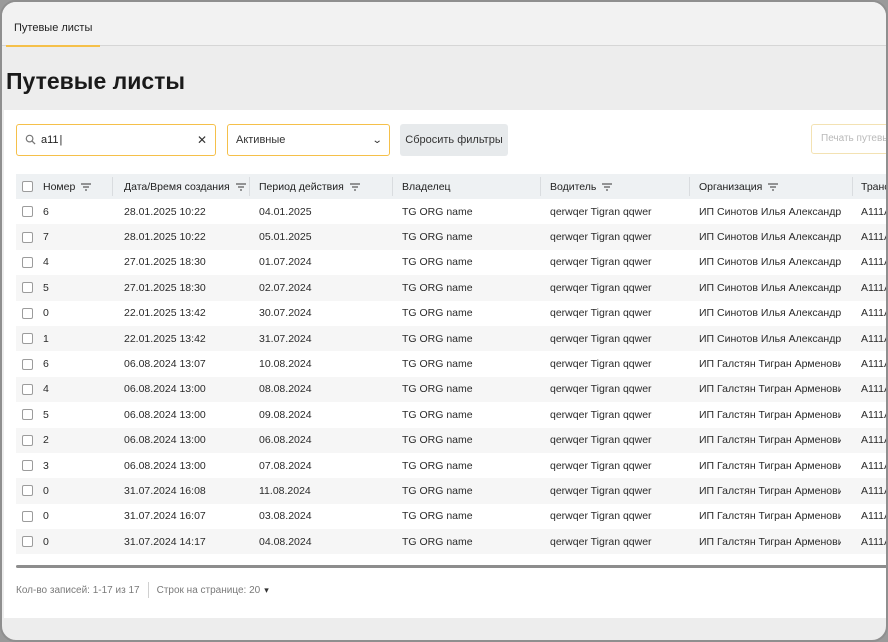  Describe the element at coordinates (285, 211) in the screenshot. I see `cell-period: 04.01.2025` at that location.